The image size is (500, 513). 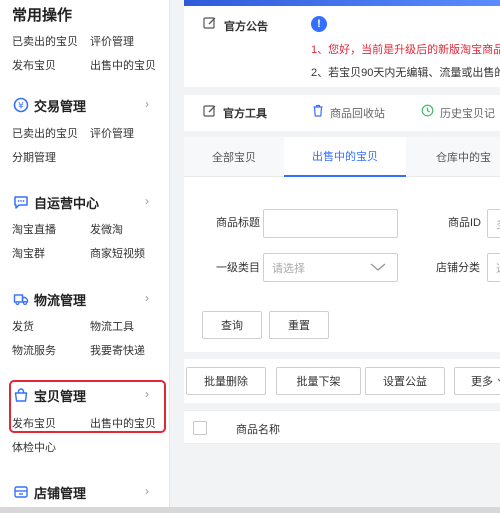 I want to click on reset-button: 重置, so click(x=299, y=325).